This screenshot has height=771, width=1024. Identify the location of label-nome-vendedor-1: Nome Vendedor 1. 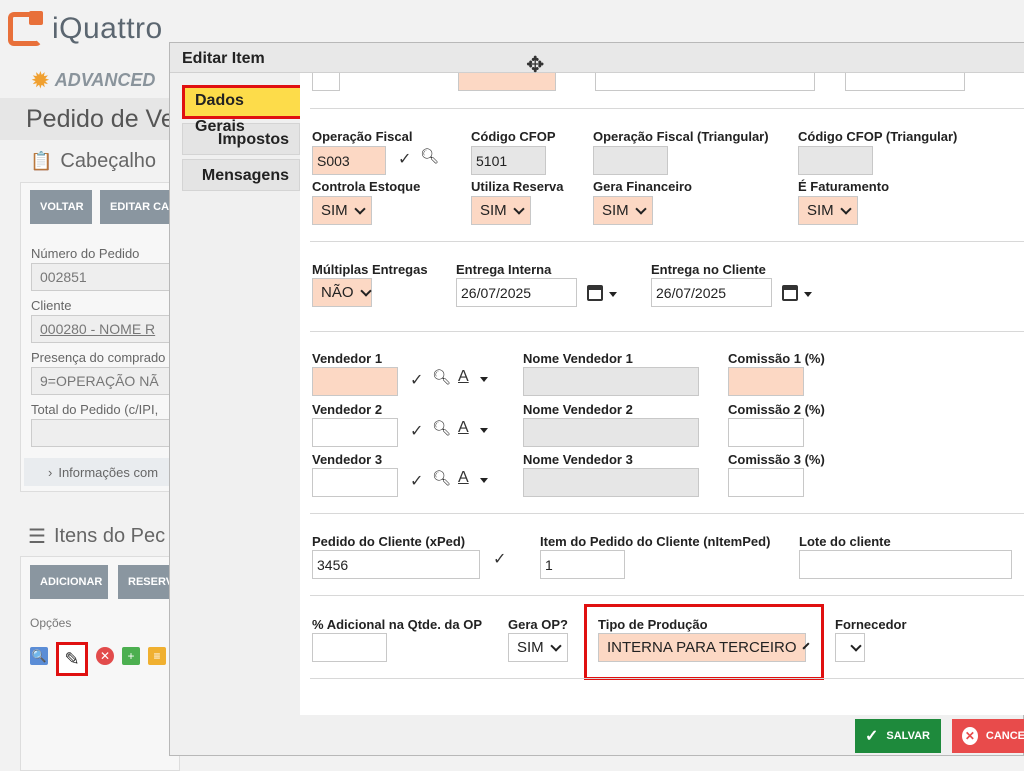
(578, 358).